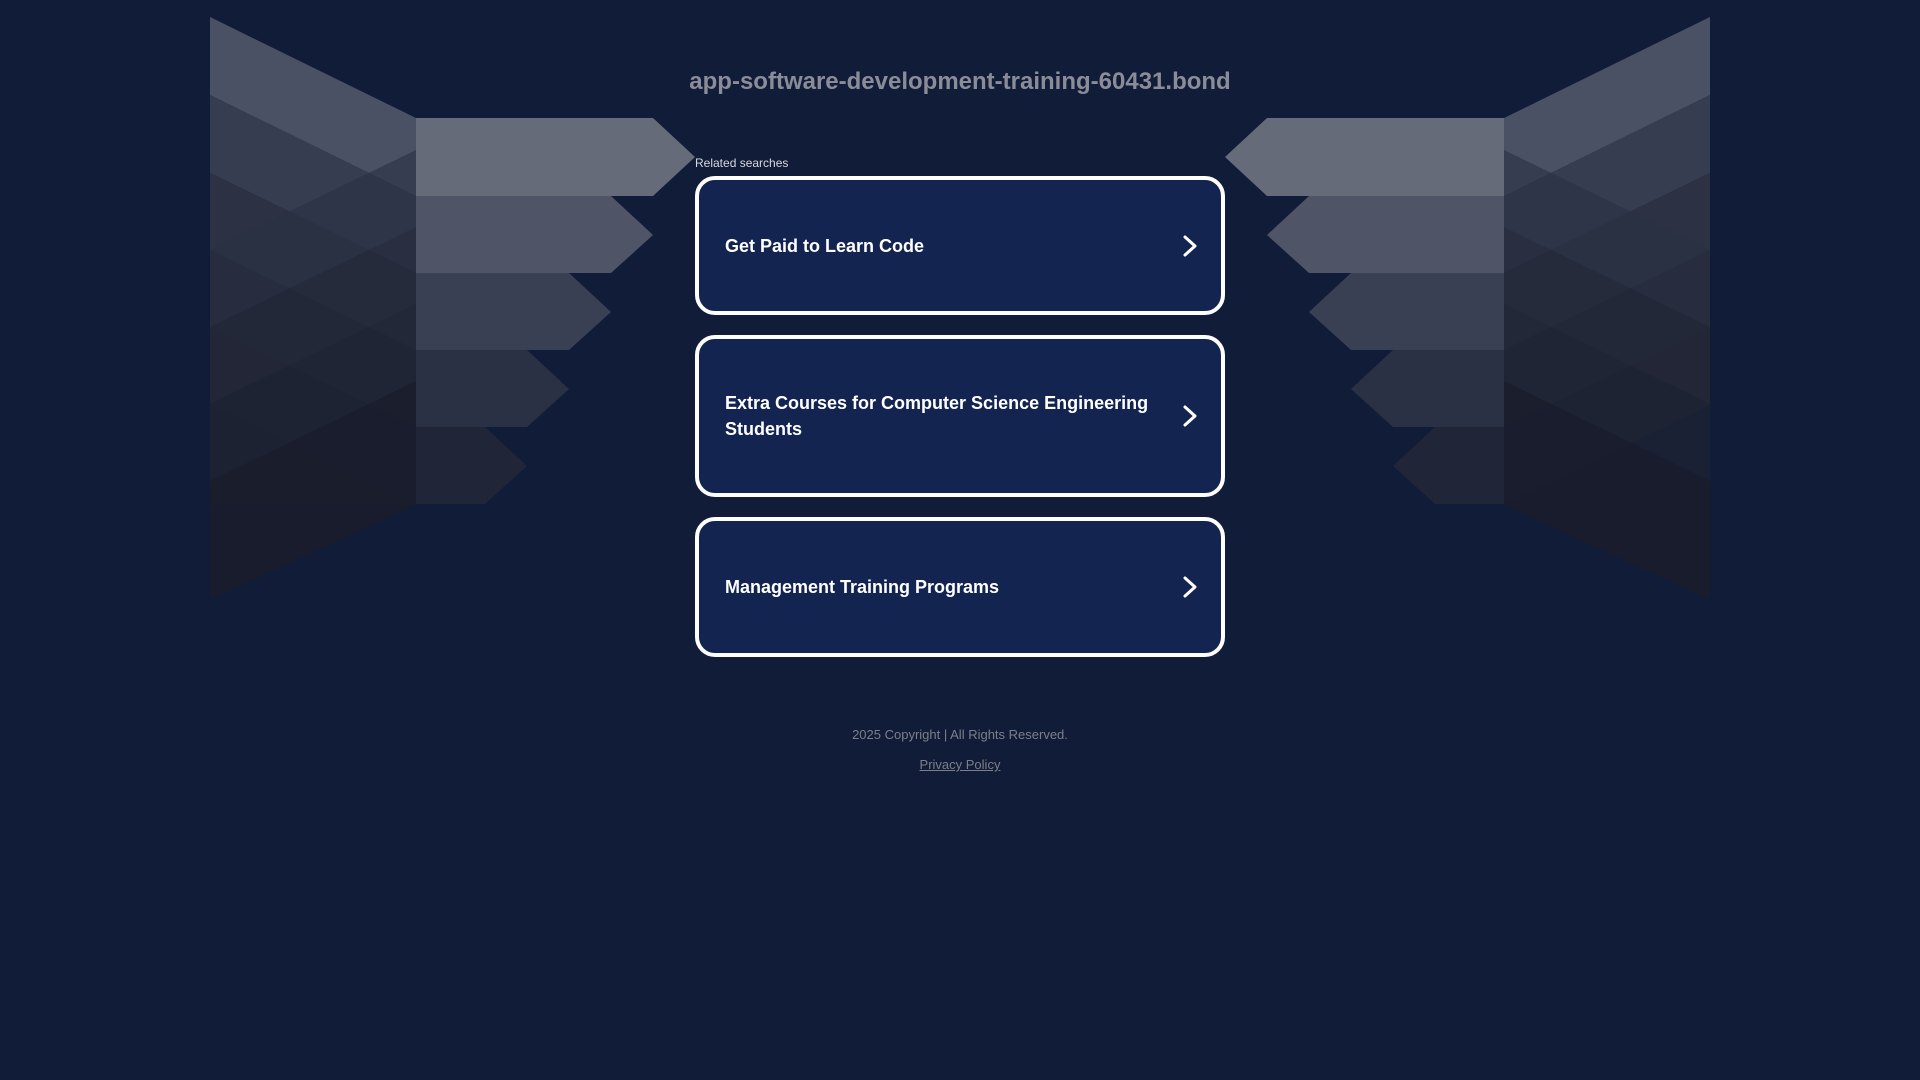  I want to click on related-search-label: Get Paid to Learn Code, so click(825, 245).